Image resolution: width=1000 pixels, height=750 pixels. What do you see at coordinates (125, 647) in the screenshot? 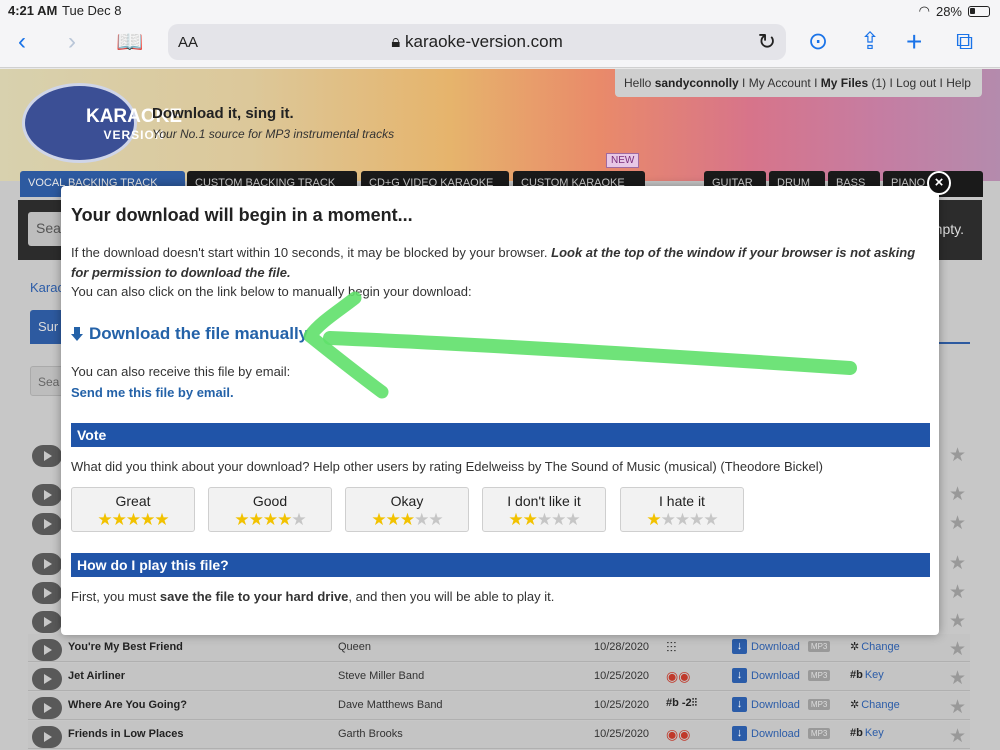
I see `song-title: You're My Best Friend` at bounding box center [125, 647].